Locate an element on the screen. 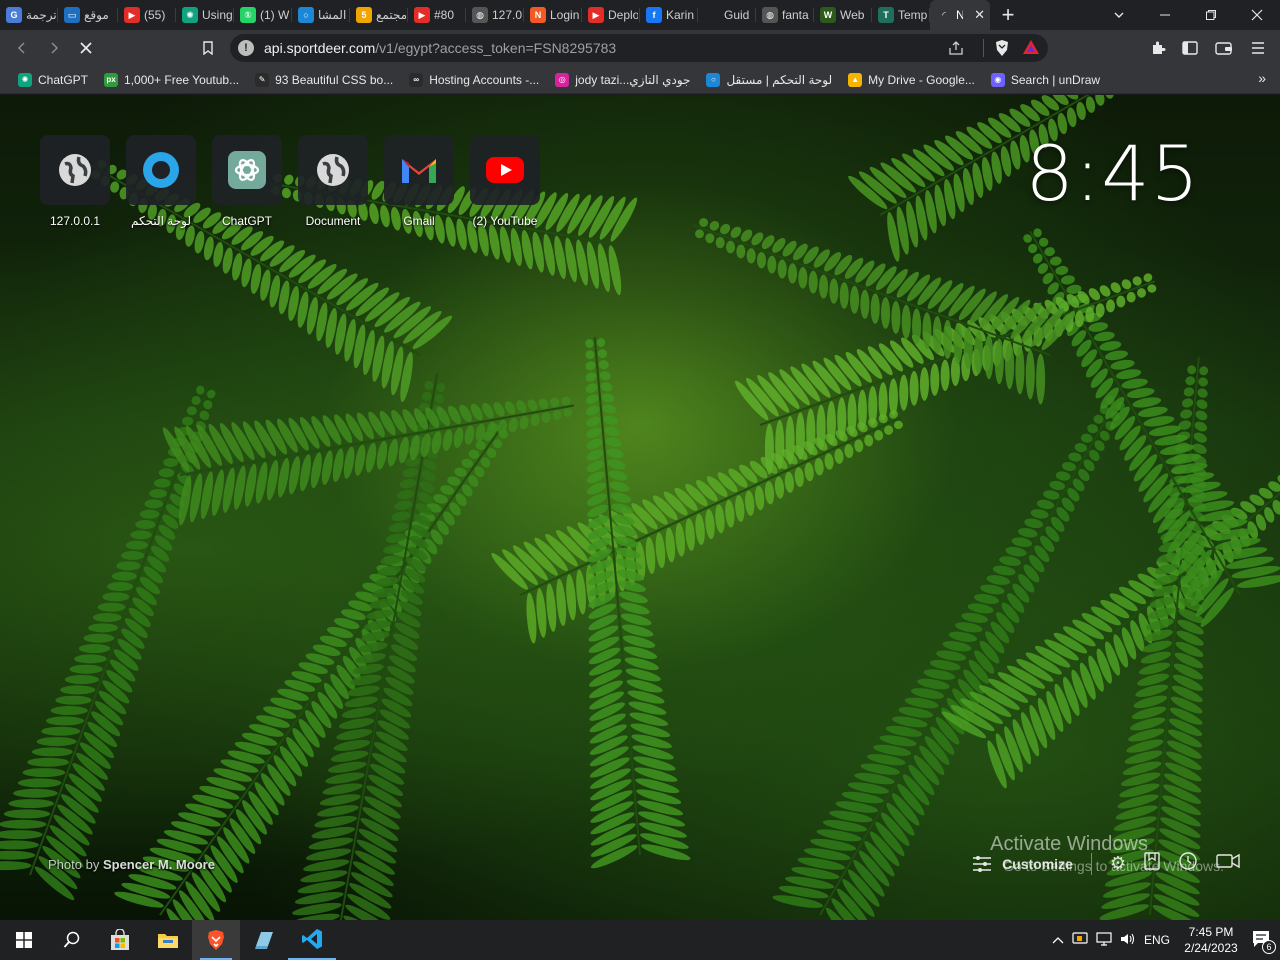 The width and height of the screenshot is (1280, 960). tab-12: Guid is located at coordinates (727, 15).